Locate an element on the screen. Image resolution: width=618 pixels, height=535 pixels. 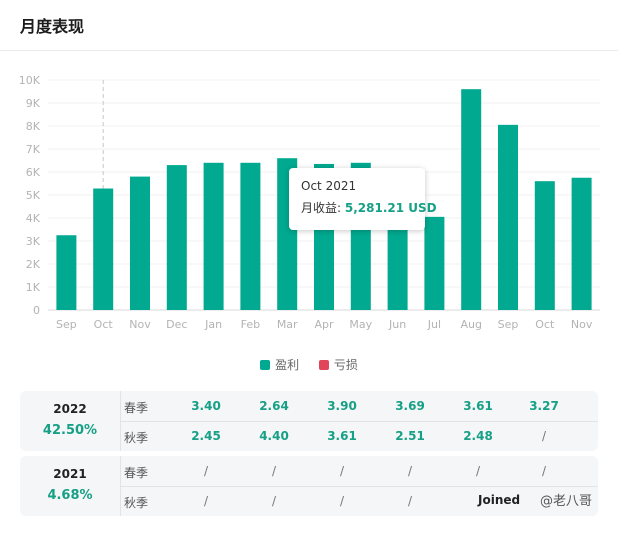
bar-feb is located at coordinates (250, 236).